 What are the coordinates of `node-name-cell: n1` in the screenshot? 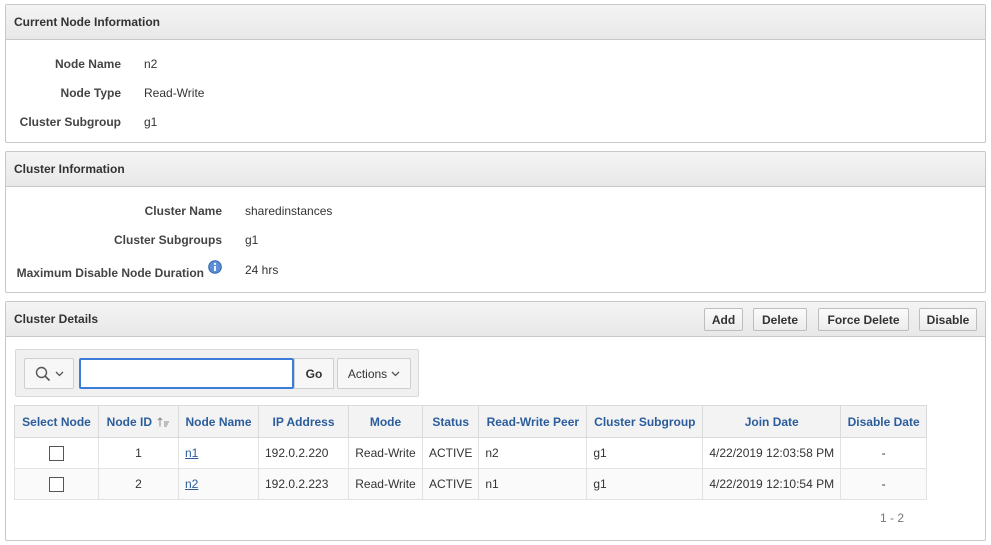 It's located at (218, 453).